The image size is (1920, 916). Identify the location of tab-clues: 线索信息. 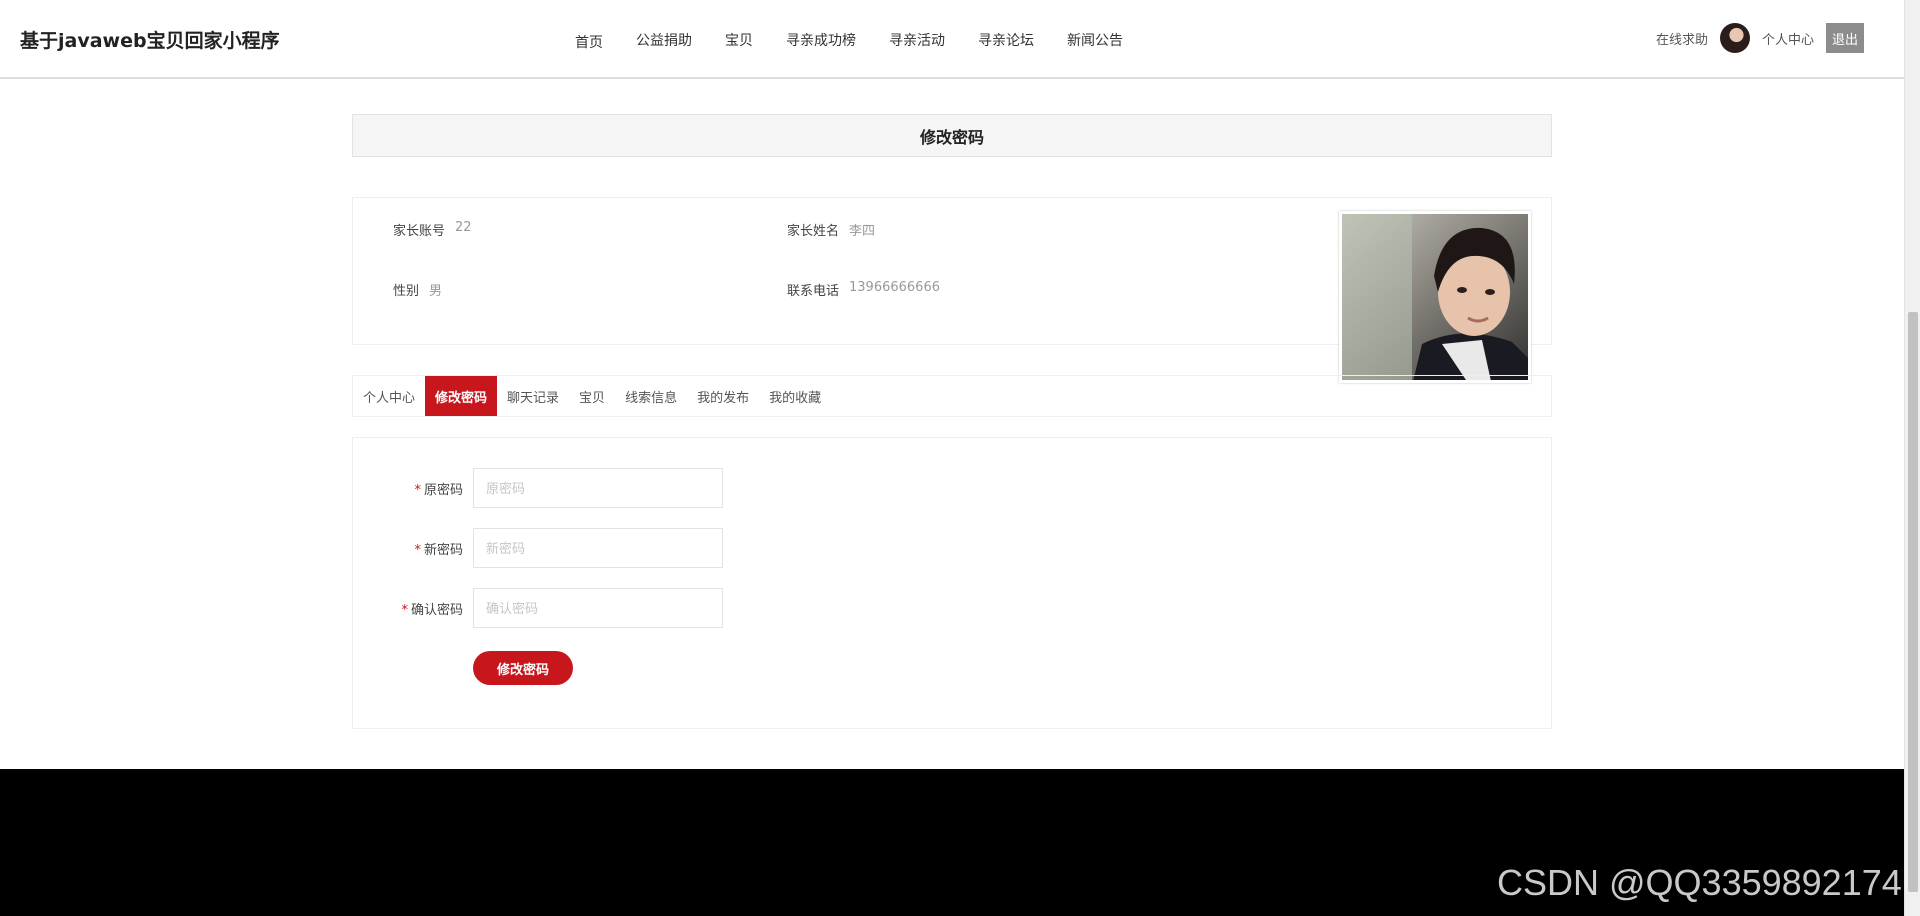
(651, 396).